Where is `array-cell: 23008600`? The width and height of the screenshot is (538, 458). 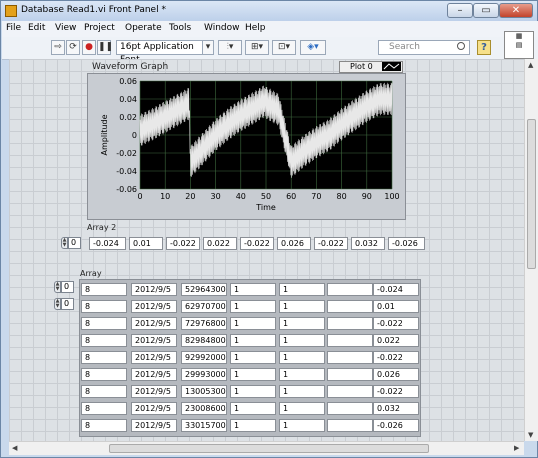 array-cell: 23008600 is located at coordinates (204, 408).